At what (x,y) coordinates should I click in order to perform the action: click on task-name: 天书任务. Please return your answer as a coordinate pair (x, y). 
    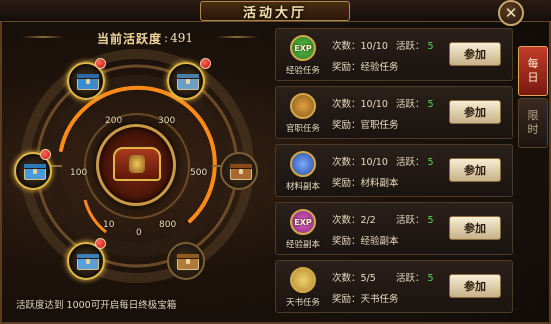
    Looking at the image, I should click on (302, 303).